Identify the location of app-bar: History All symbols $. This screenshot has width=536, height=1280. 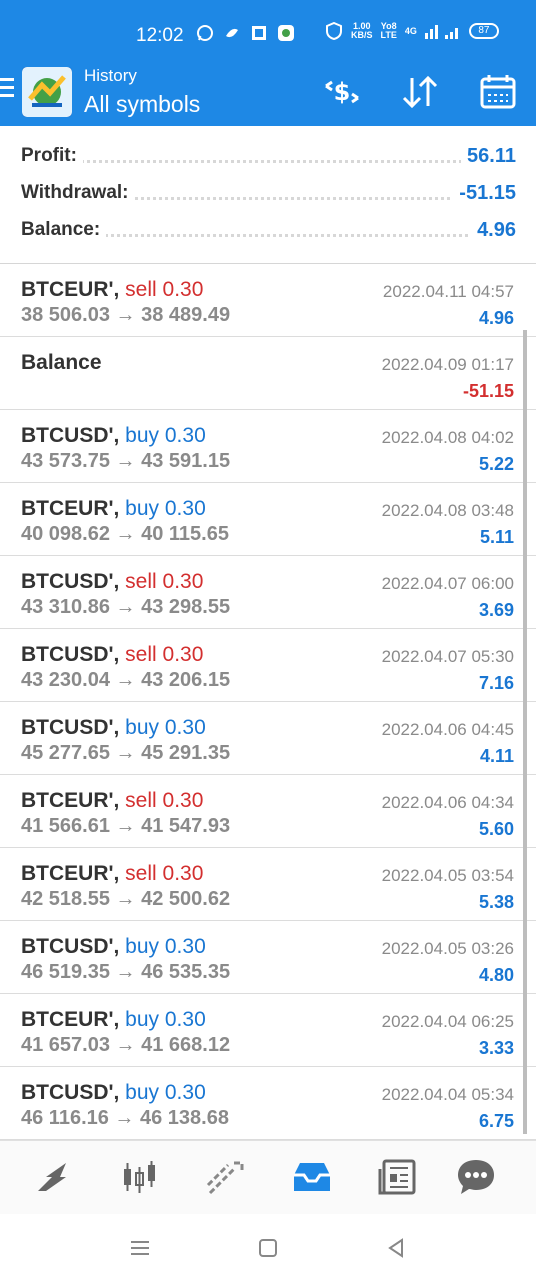
(268, 95).